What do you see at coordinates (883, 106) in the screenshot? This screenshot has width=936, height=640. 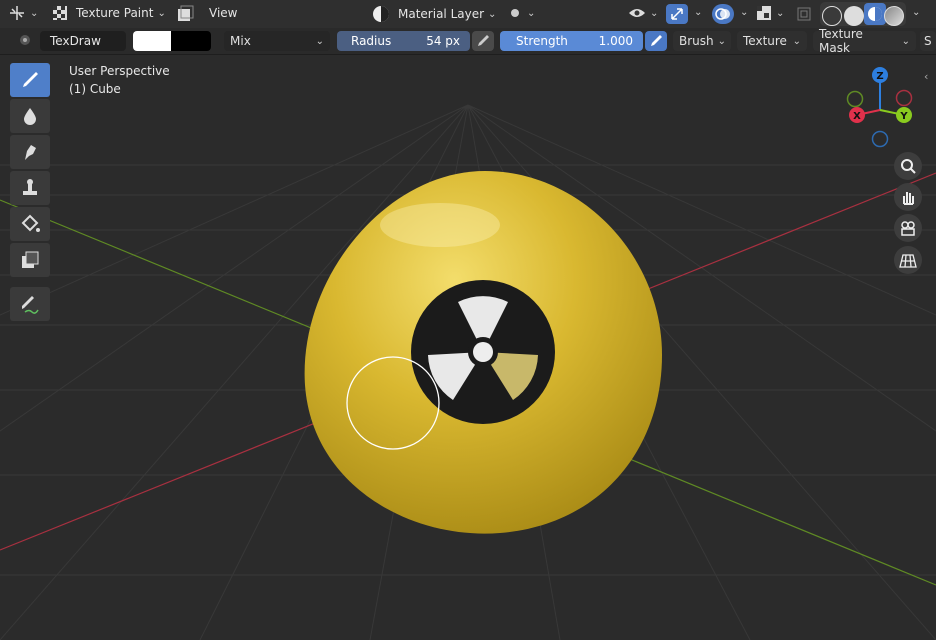 I see `navigation-gizmo: Z X Y` at bounding box center [883, 106].